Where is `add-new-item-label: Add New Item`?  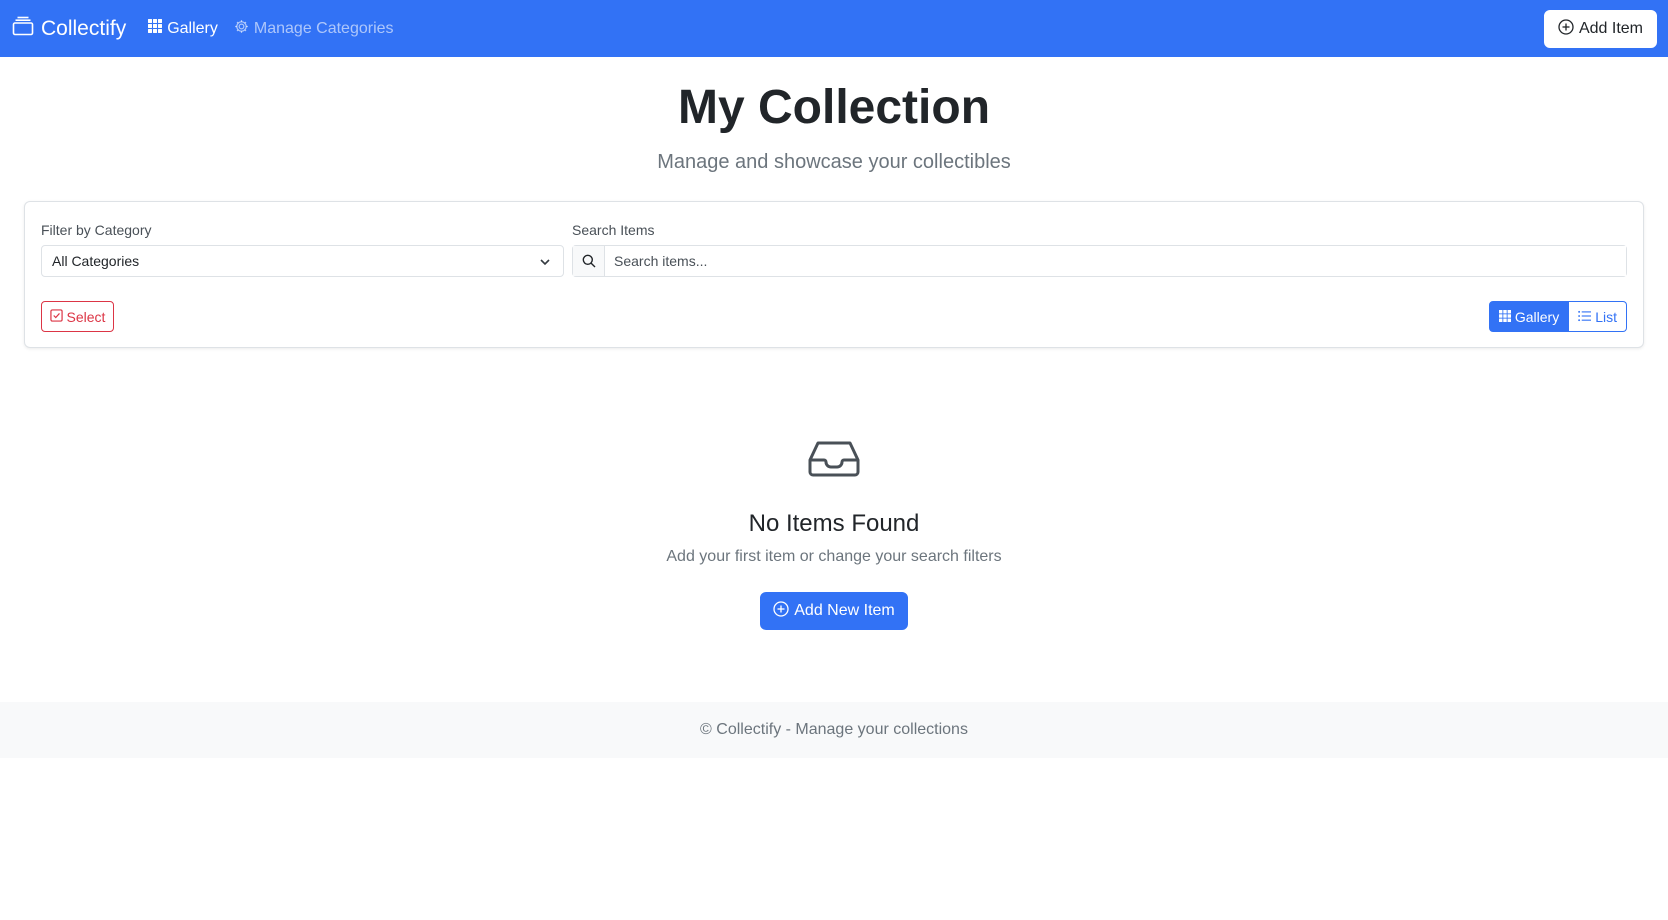 add-new-item-label: Add New Item is located at coordinates (844, 610).